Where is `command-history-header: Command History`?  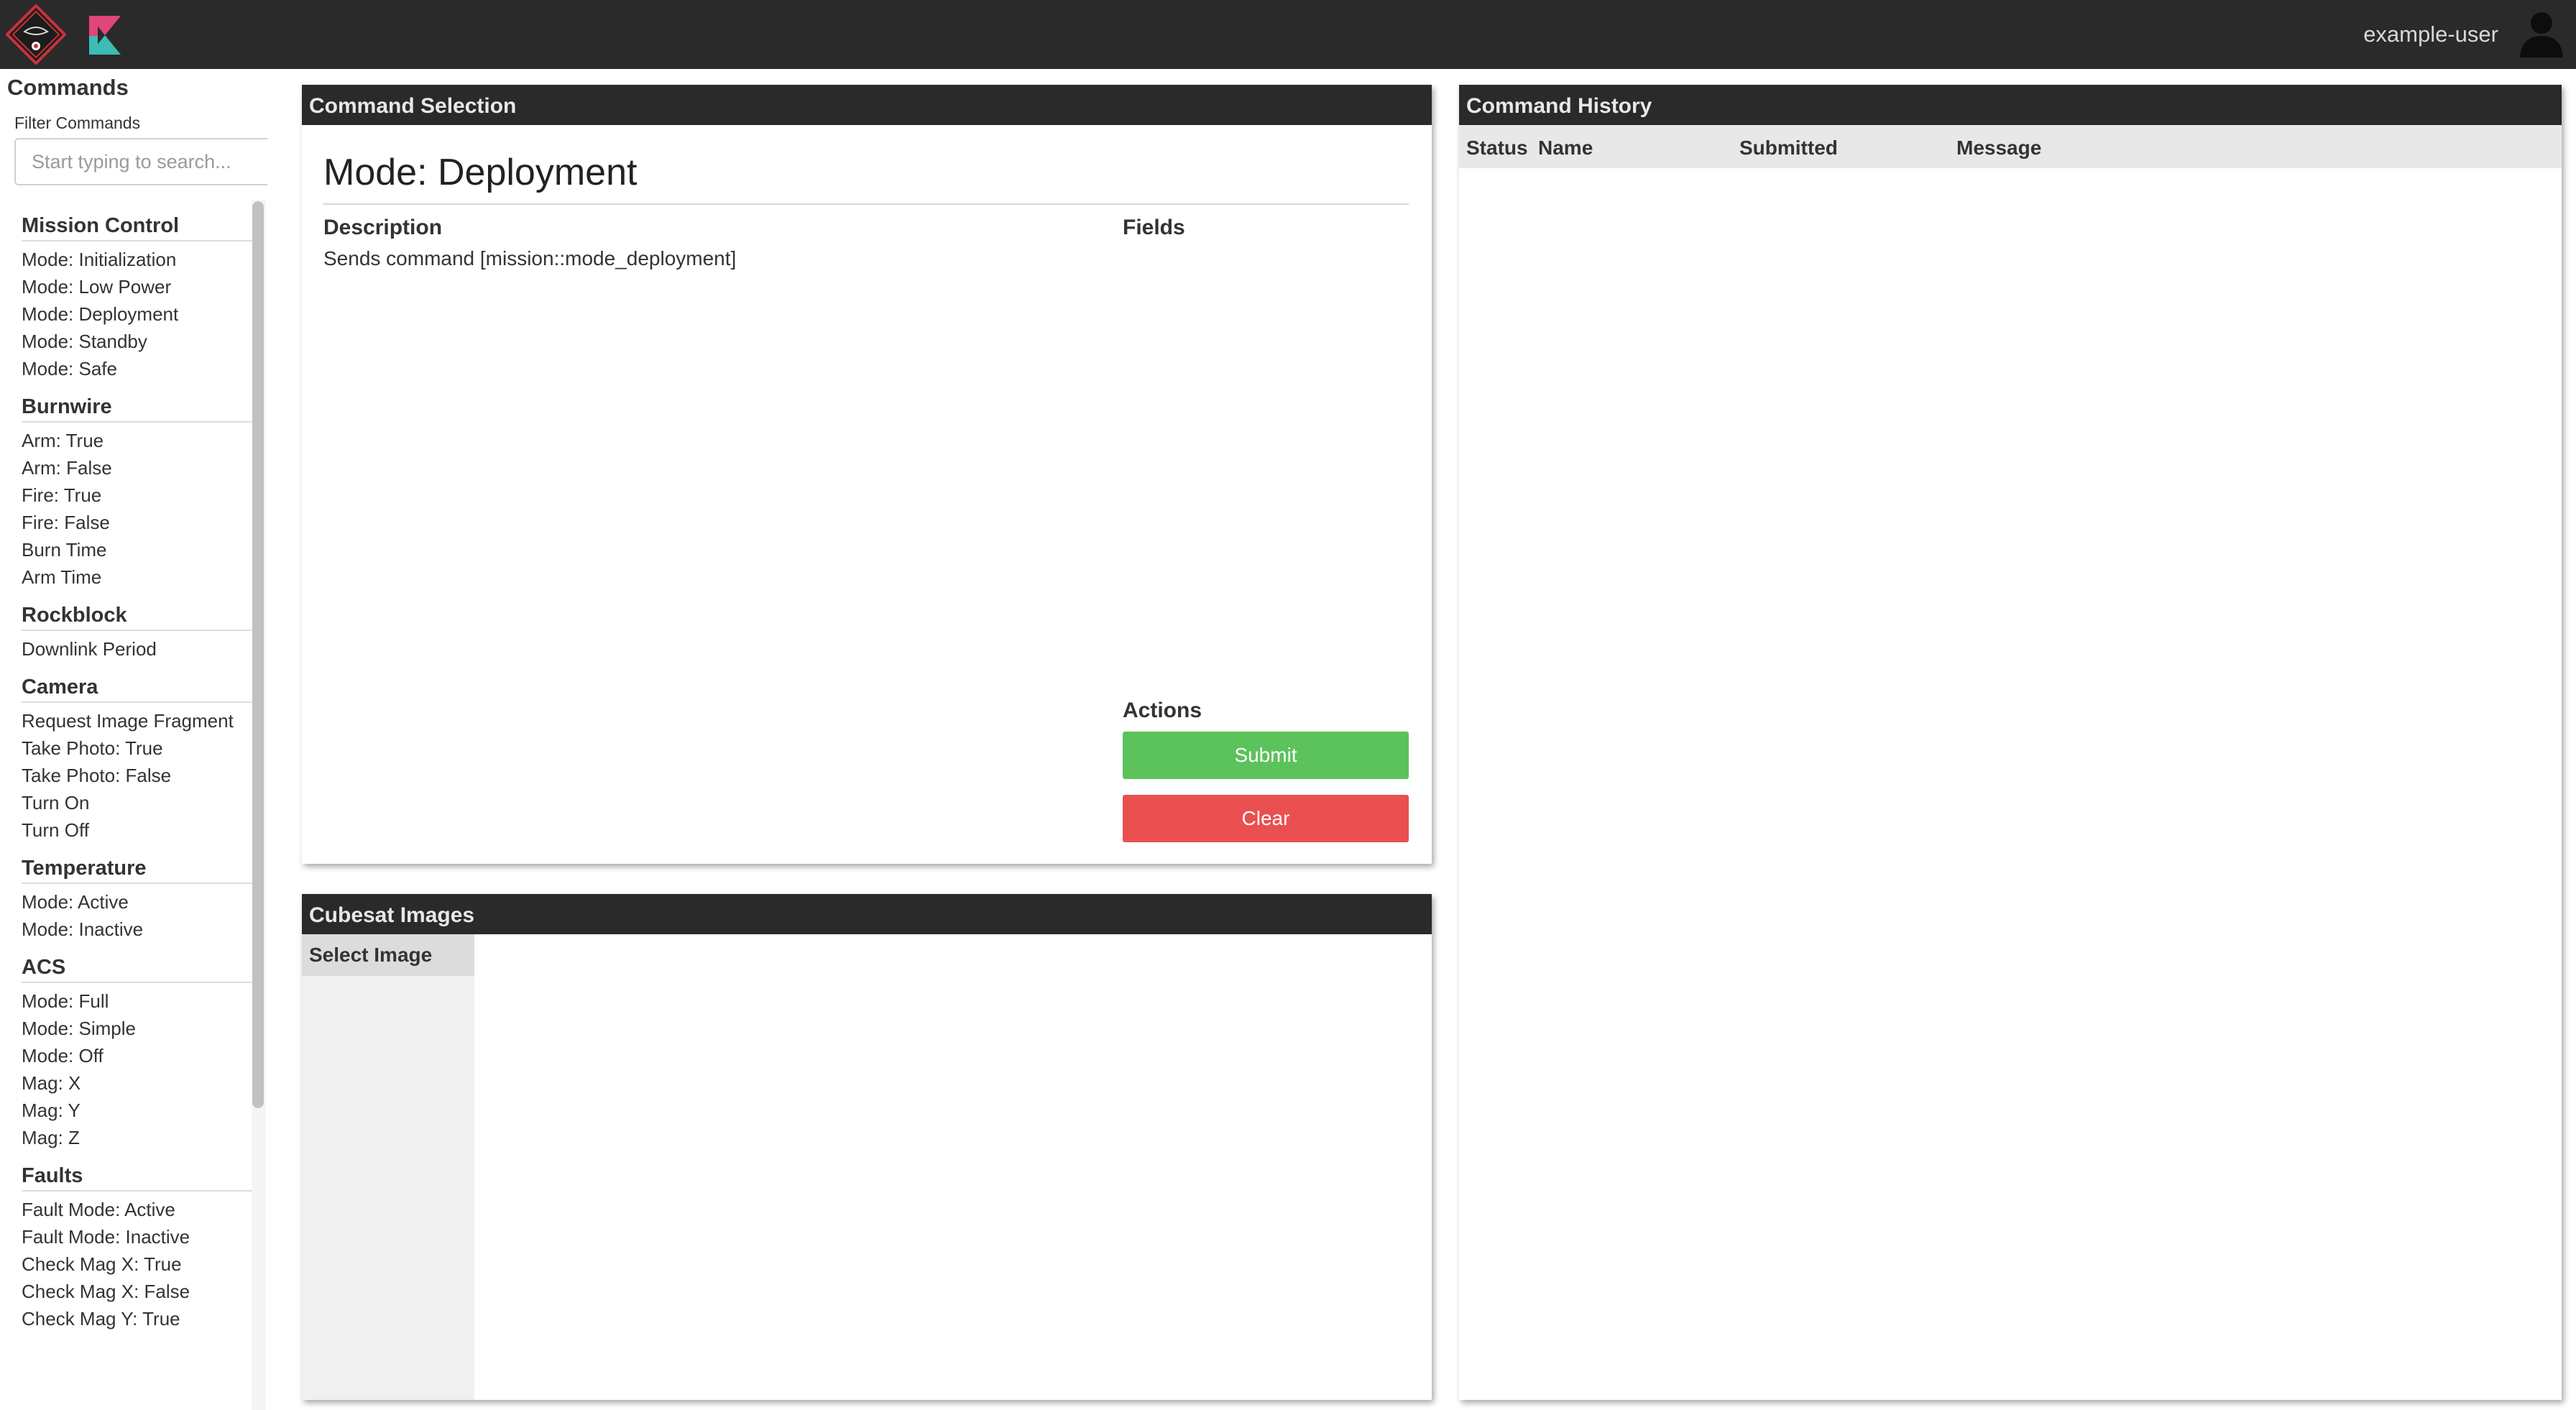
command-history-header: Command History is located at coordinates (2010, 105).